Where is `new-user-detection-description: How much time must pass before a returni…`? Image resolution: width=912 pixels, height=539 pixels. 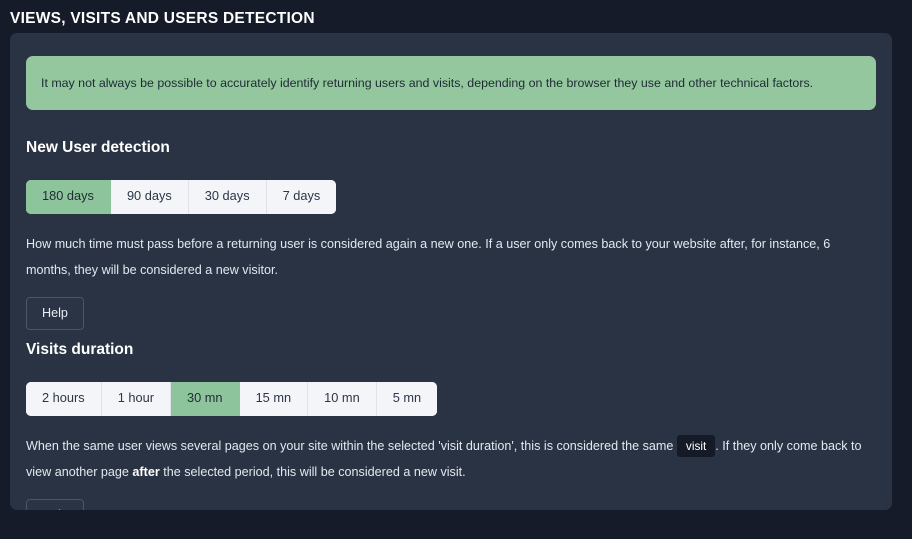
new-user-detection-description: How much time must pass before a returni… is located at coordinates (428, 256).